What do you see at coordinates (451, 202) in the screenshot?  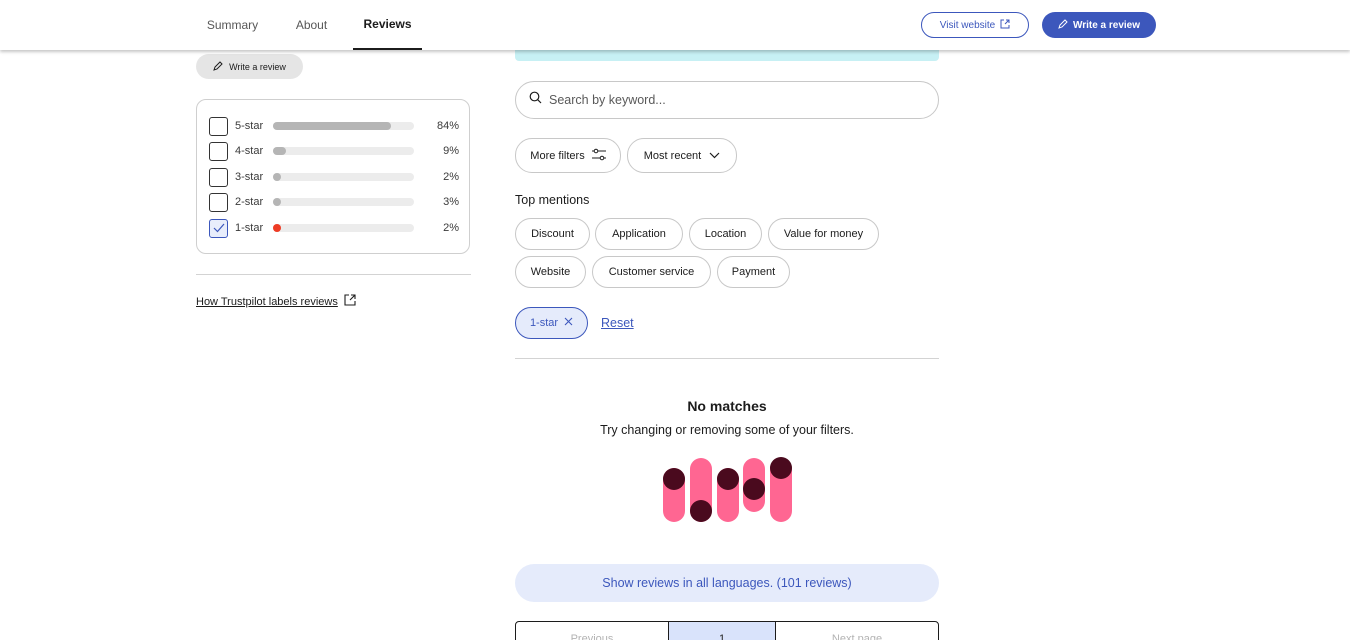 I see `rating-percent: 3%` at bounding box center [451, 202].